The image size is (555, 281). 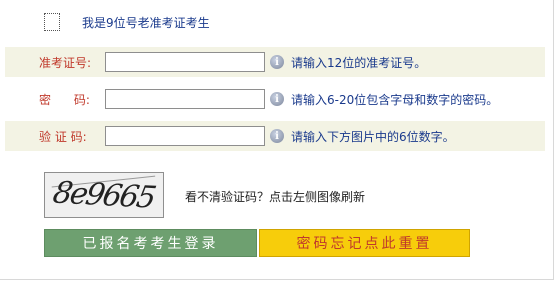 What do you see at coordinates (275, 197) in the screenshot?
I see `captcha-refresh-text: 看不清验证码？点击左侧图像刷新` at bounding box center [275, 197].